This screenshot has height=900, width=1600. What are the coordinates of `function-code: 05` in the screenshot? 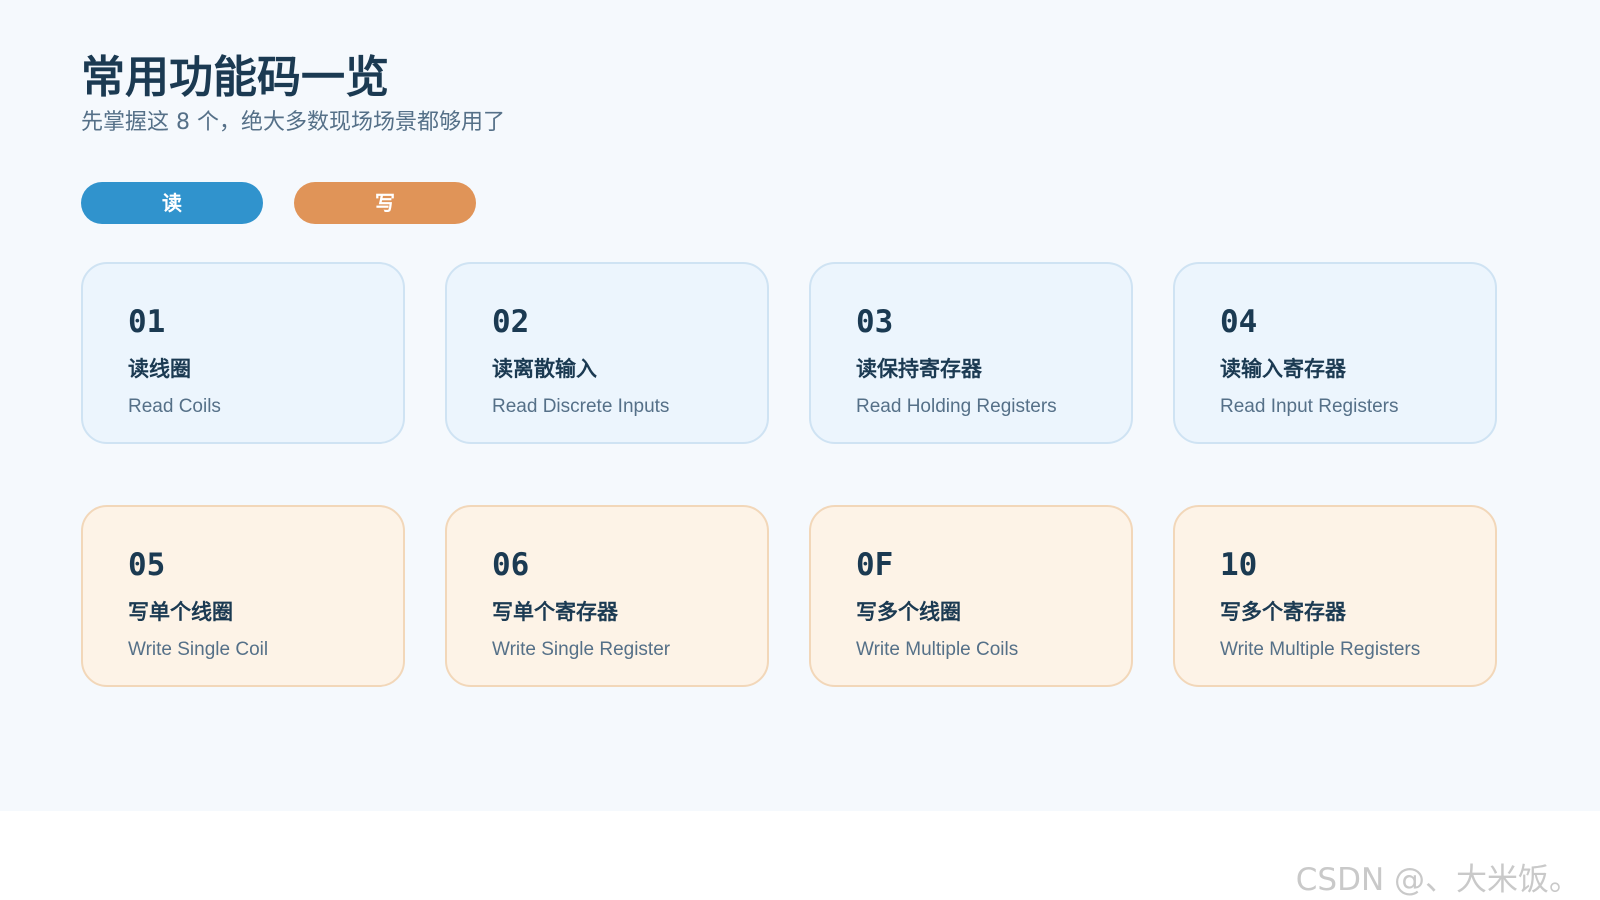 It's located at (147, 565).